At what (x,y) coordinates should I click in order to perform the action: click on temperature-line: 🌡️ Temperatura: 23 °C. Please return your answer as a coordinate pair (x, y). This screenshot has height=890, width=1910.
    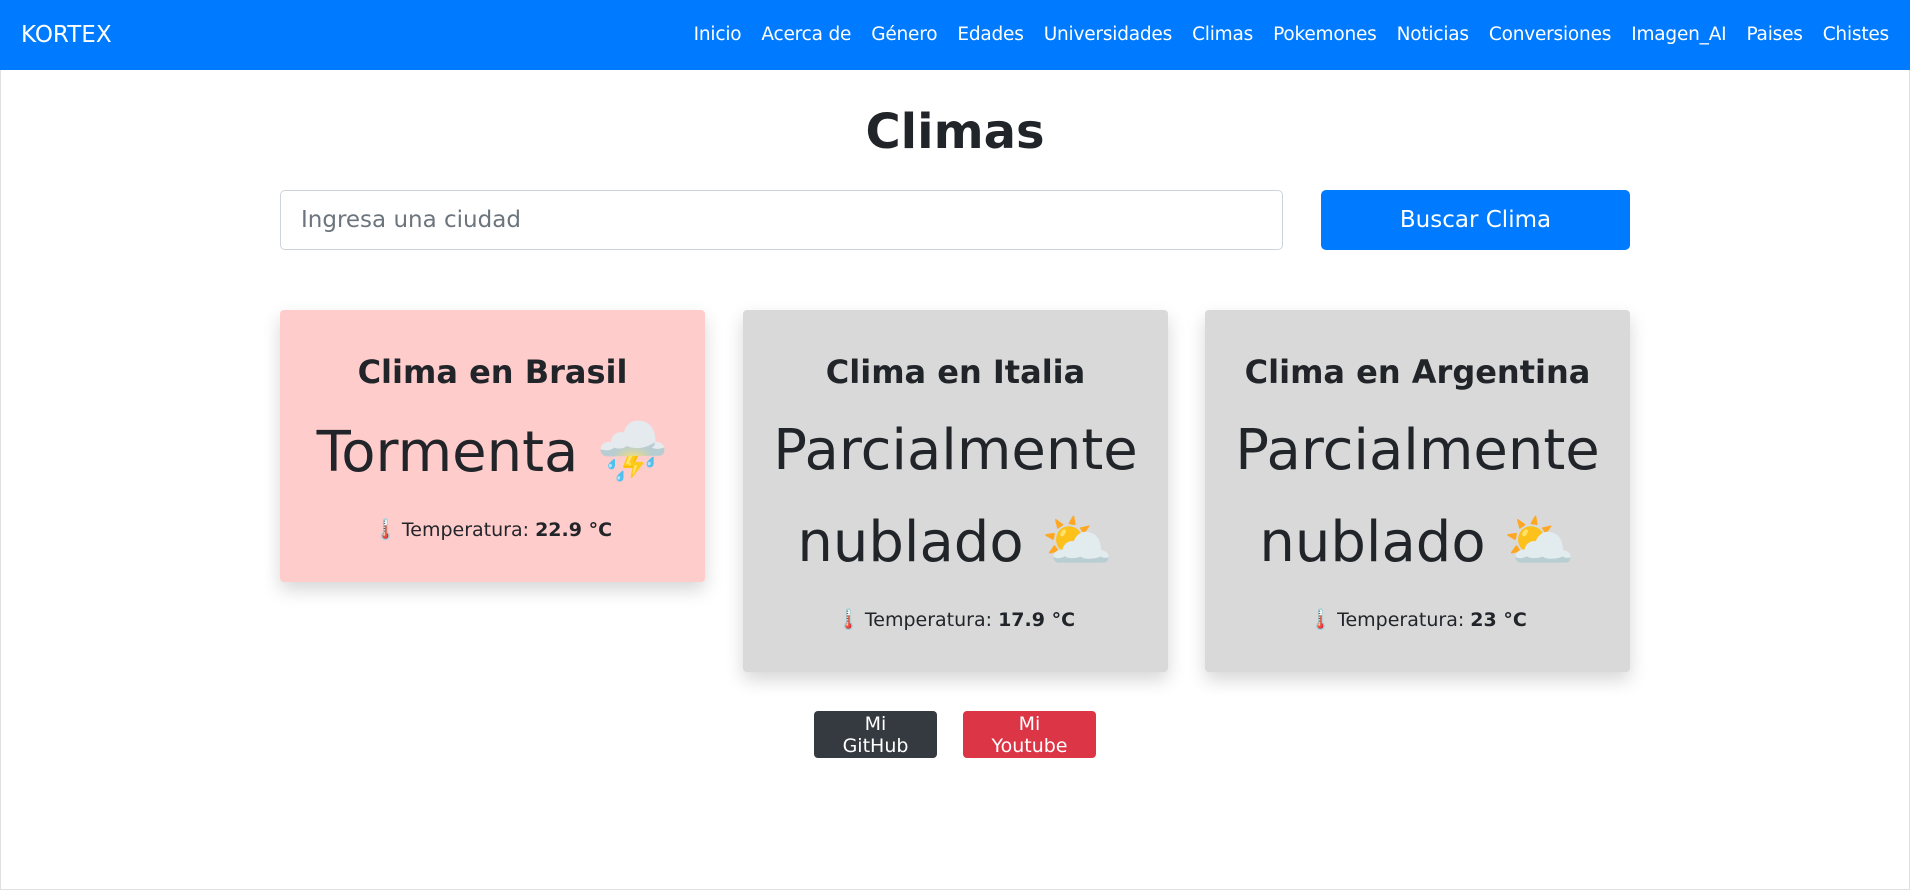
    Looking at the image, I should click on (1417, 619).